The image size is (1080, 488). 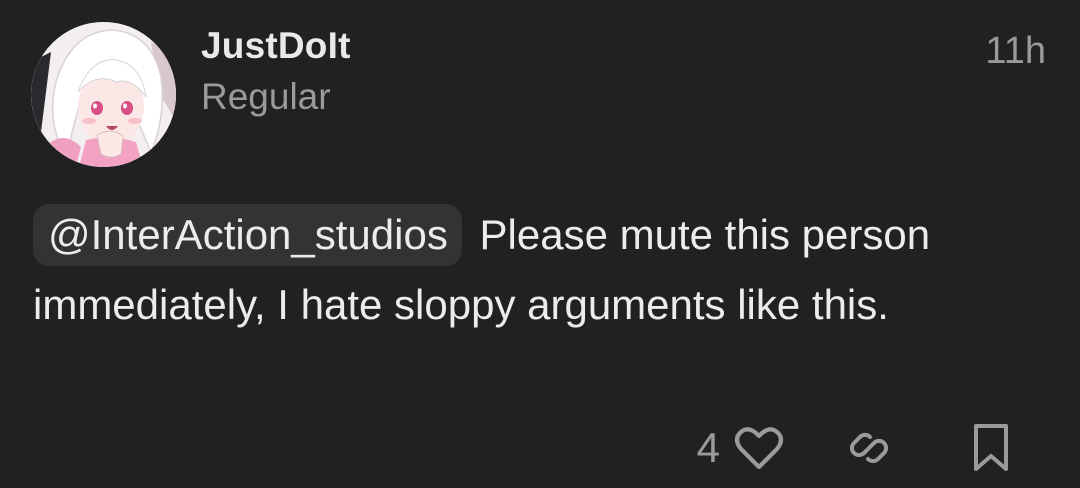 I want to click on post-actions: 4, so click(x=853, y=448).